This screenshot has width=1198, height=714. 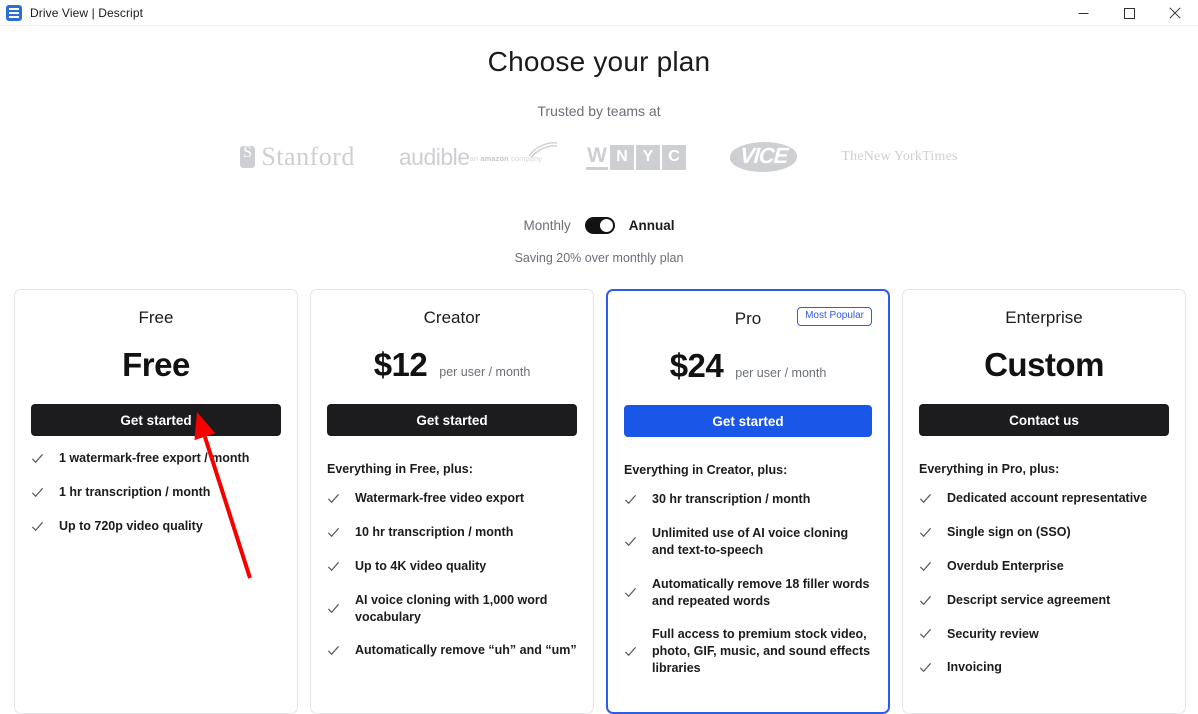 What do you see at coordinates (156, 526) in the screenshot?
I see `list-item: Up to 720p video quality` at bounding box center [156, 526].